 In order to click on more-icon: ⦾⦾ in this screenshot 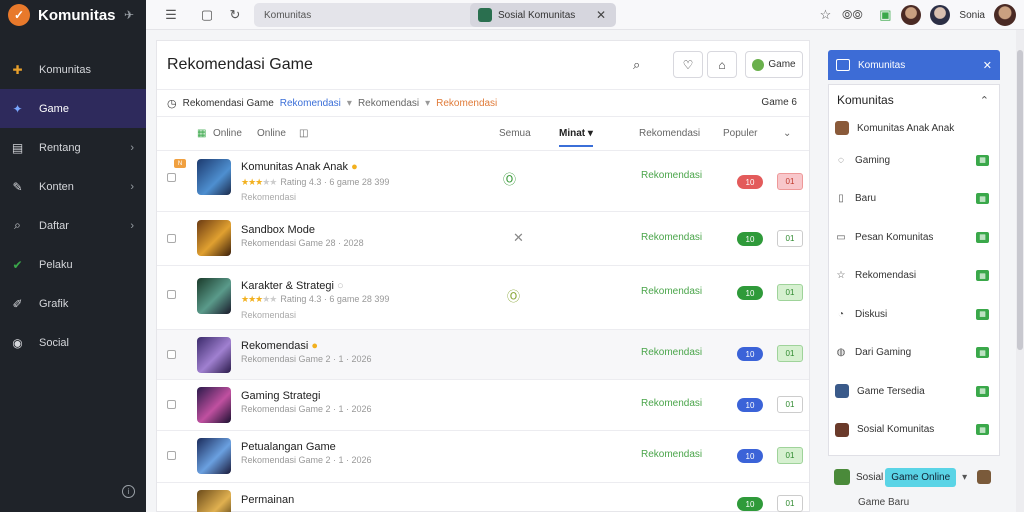, I will do `click(852, 14)`.